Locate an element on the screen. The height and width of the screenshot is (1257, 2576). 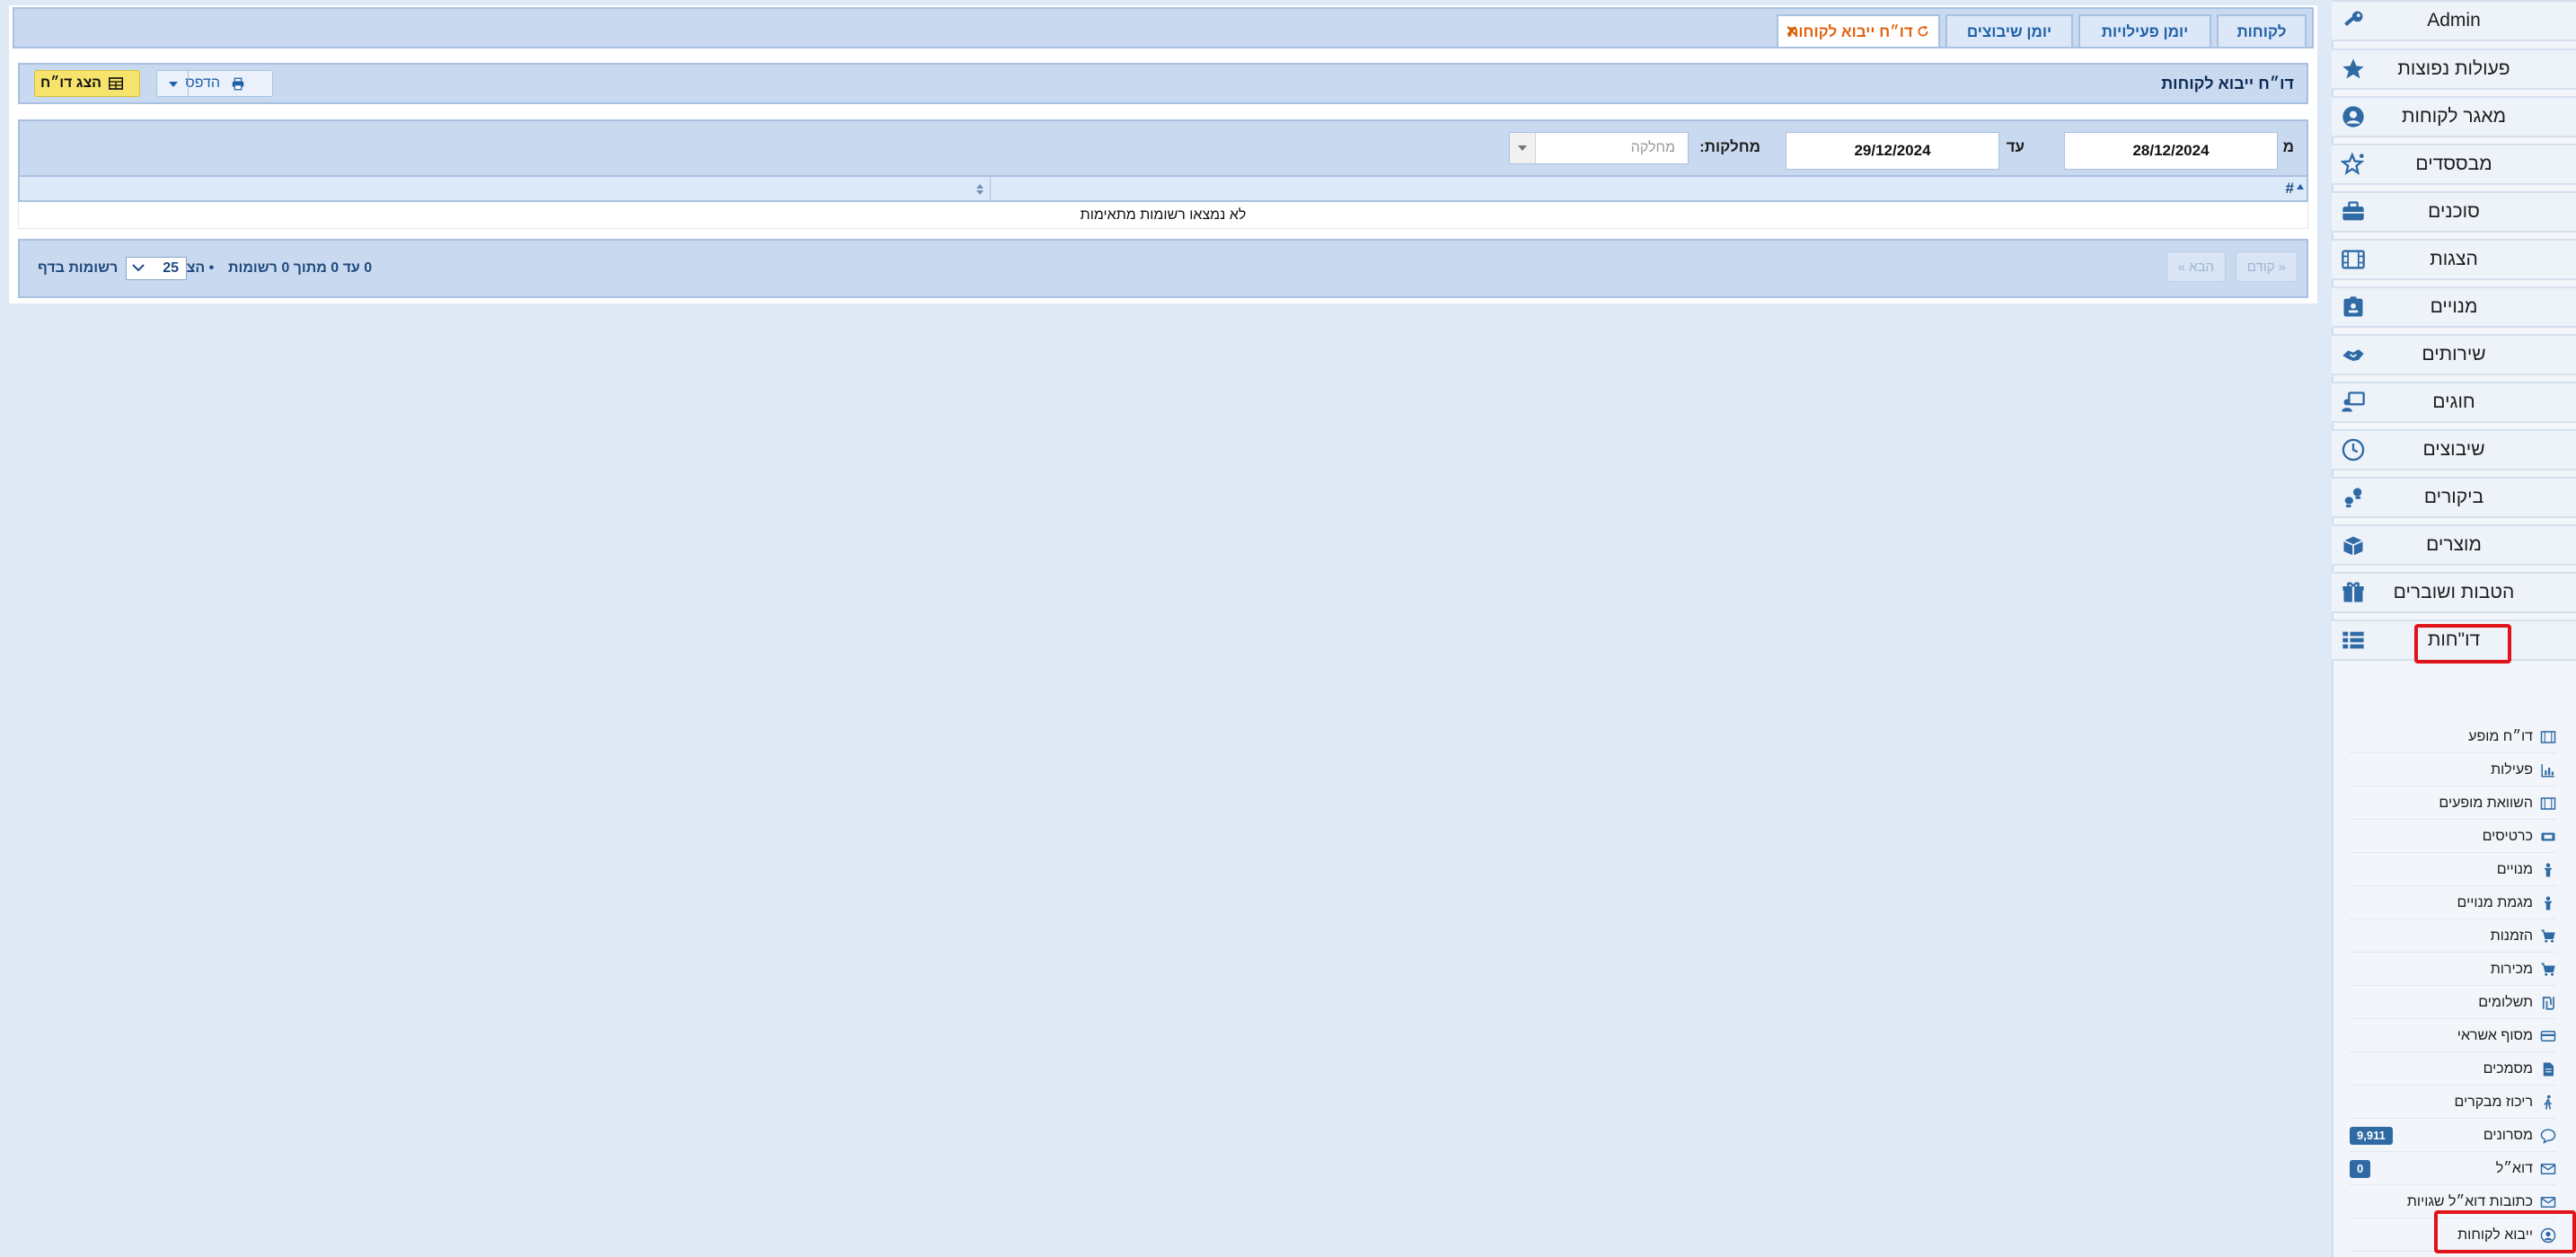
departments-label: מחלקות: is located at coordinates (1729, 146).